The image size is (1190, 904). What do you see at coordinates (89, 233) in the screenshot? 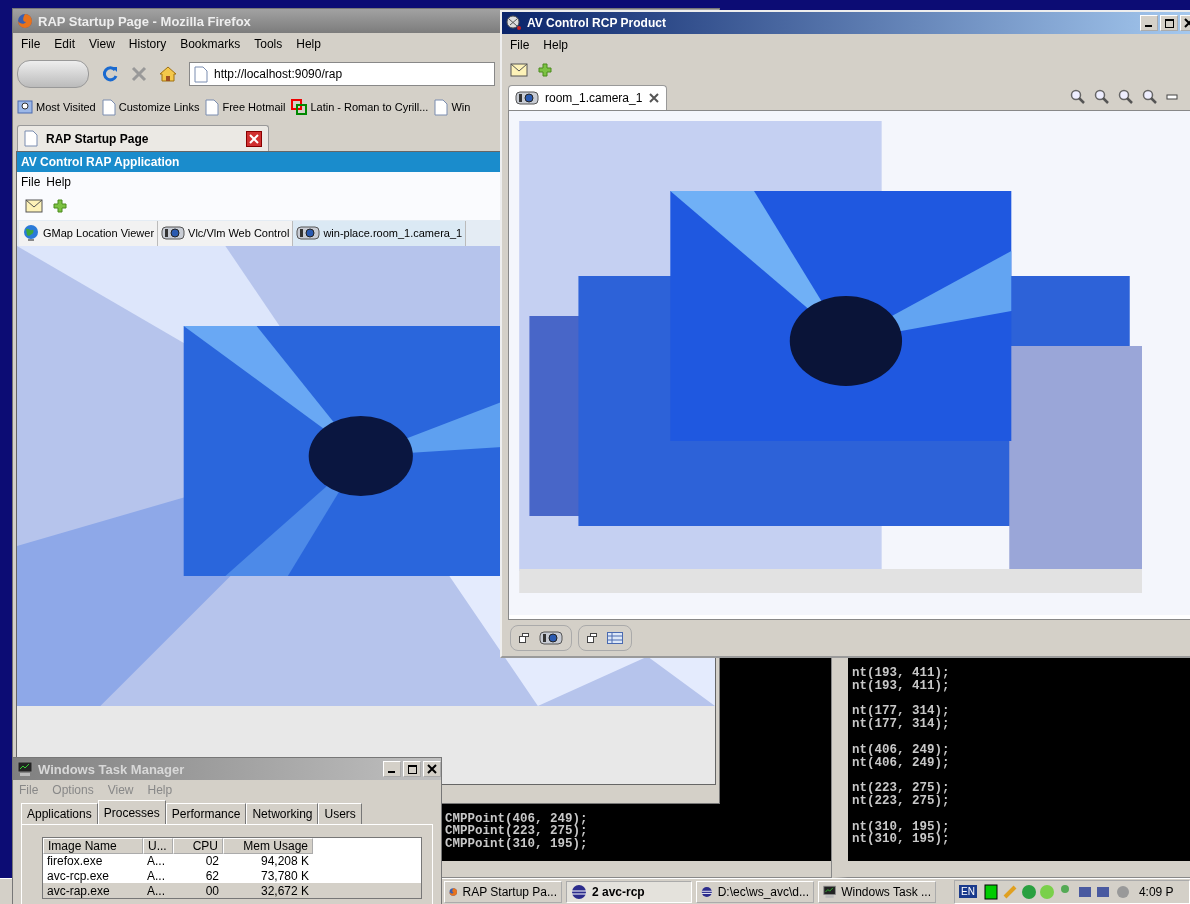
I see `view-tab: GMap Location Viewer` at bounding box center [89, 233].